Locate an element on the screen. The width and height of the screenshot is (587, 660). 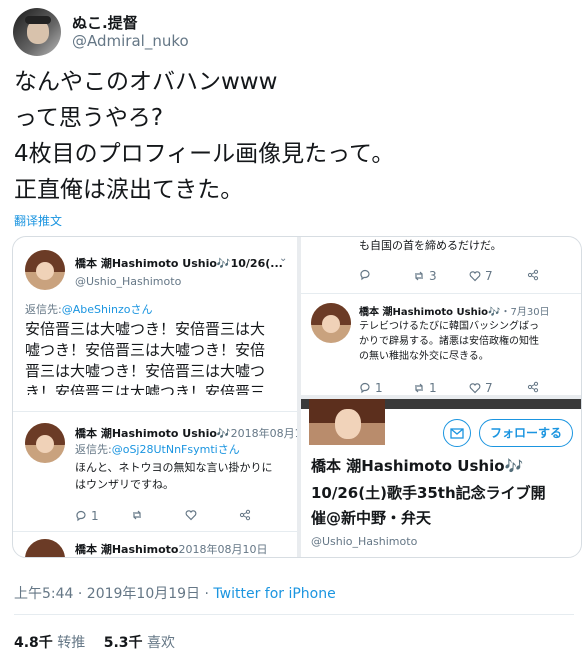
tweet-header: 橋本 潮Hashimoto2018年08月10日 is located at coordinates (171, 549).